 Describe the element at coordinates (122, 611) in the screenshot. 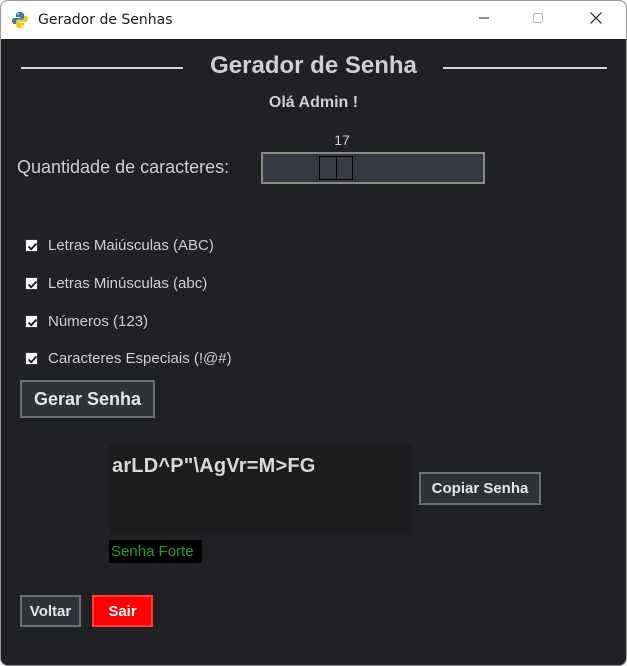

I see `exit-button: Sair` at that location.